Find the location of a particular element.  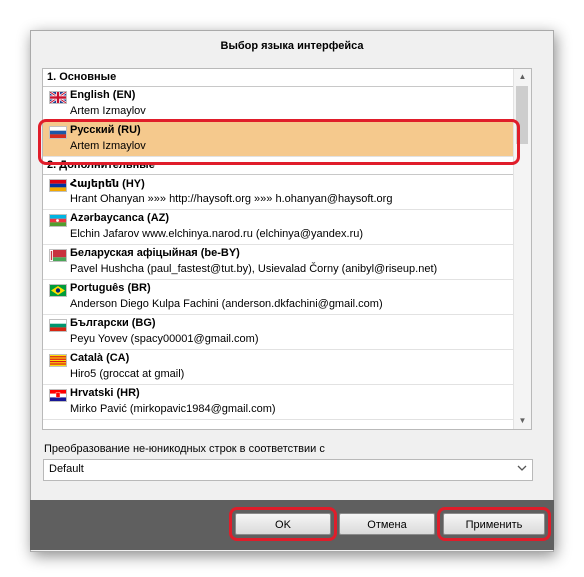

belarus-flag-icon is located at coordinates (58, 255).